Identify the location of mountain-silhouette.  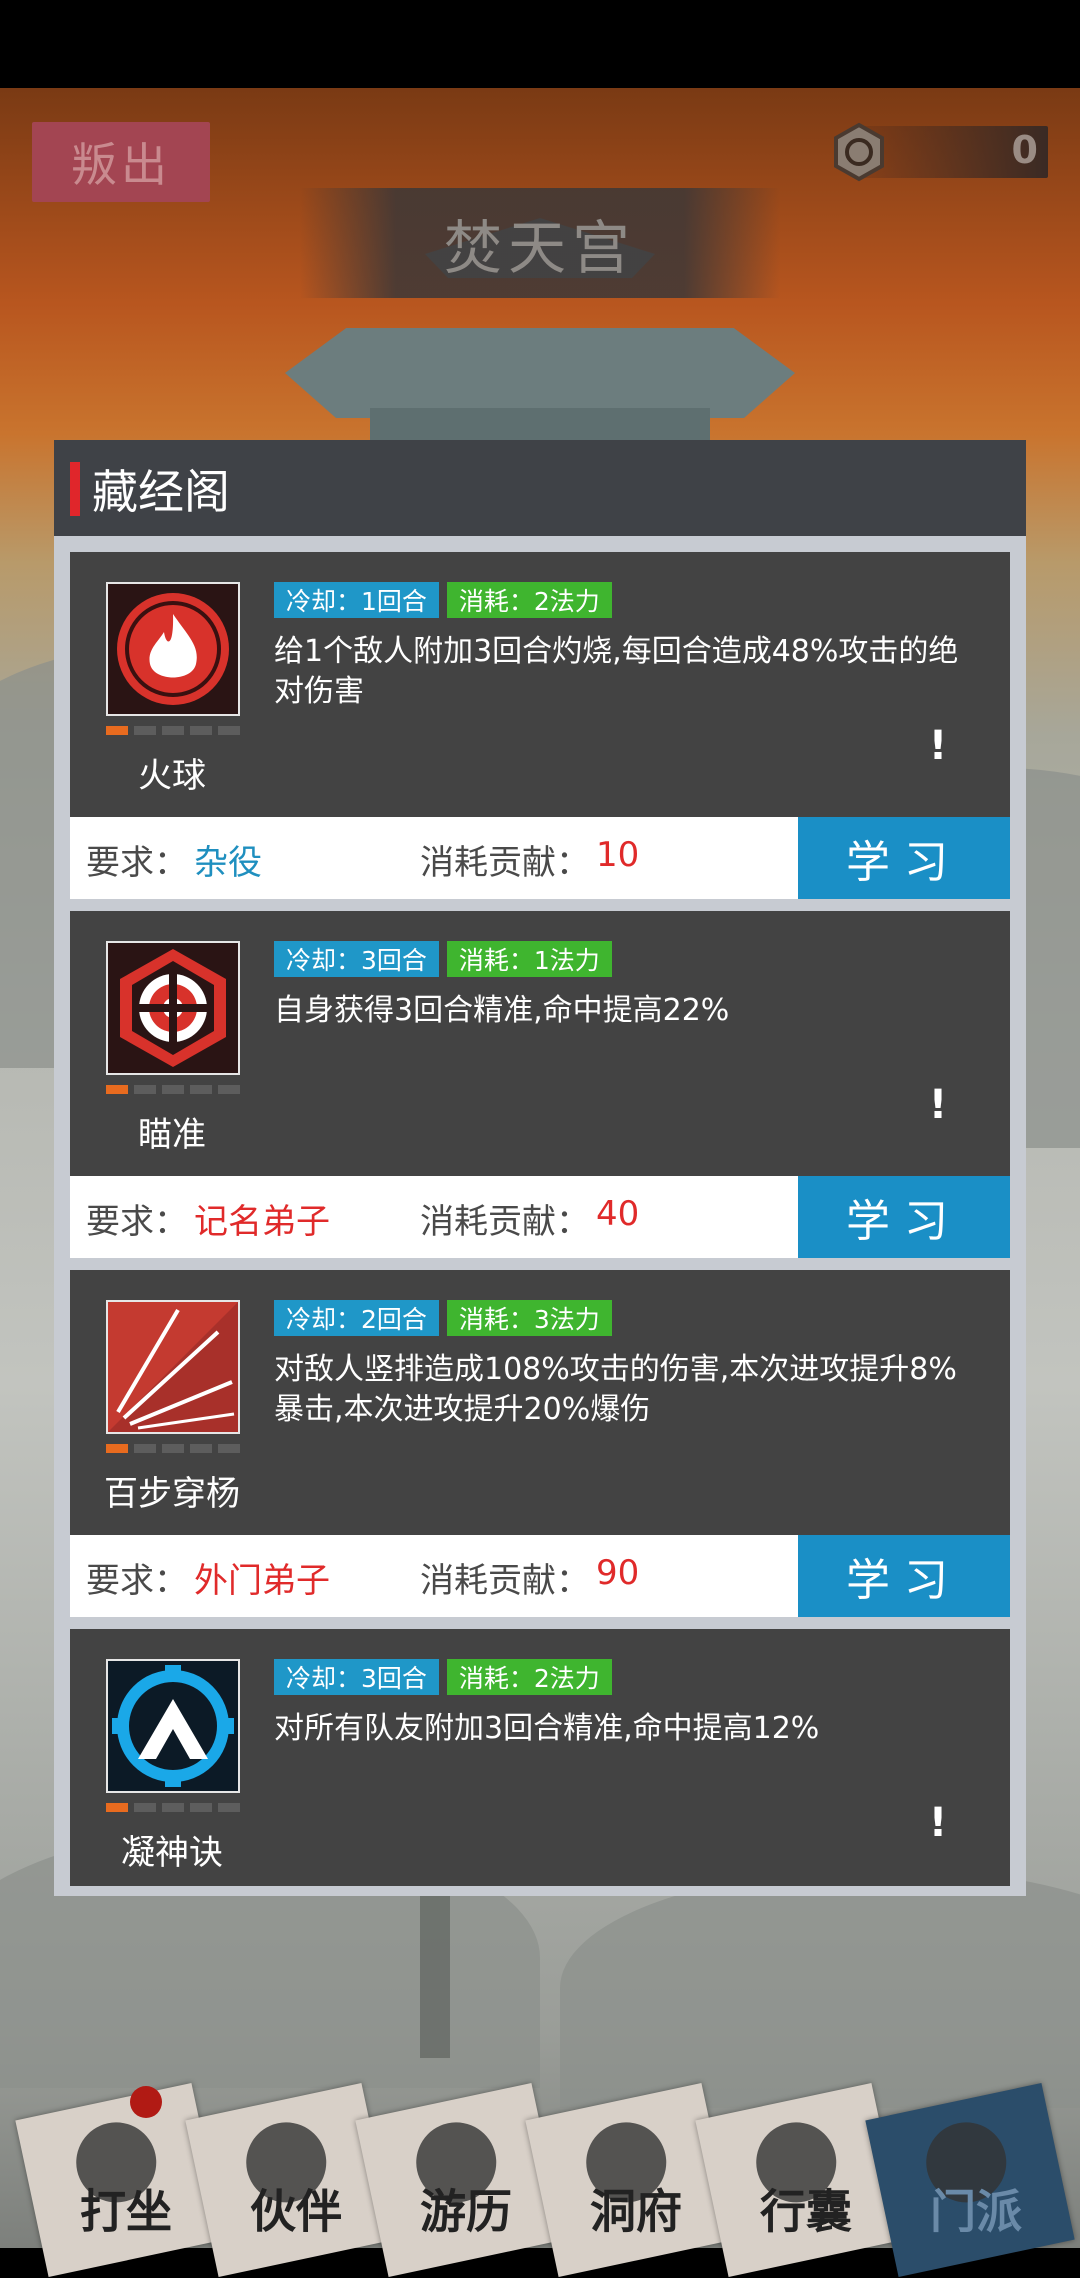
(820, 1988).